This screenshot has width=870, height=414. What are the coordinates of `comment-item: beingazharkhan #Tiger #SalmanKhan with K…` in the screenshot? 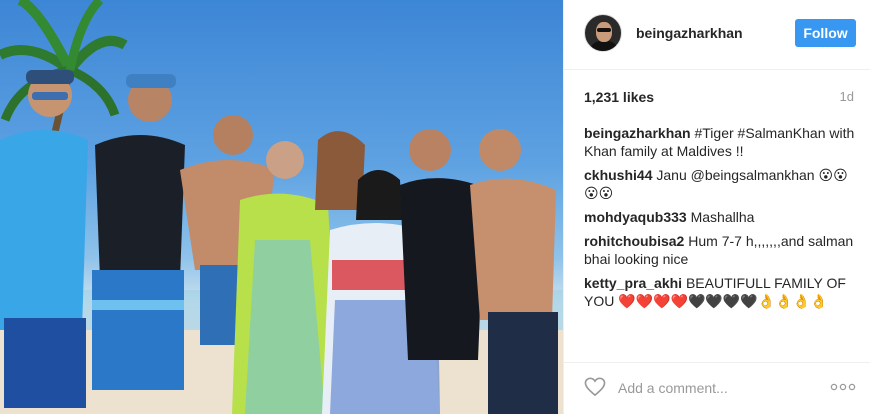 It's located at (720, 142).